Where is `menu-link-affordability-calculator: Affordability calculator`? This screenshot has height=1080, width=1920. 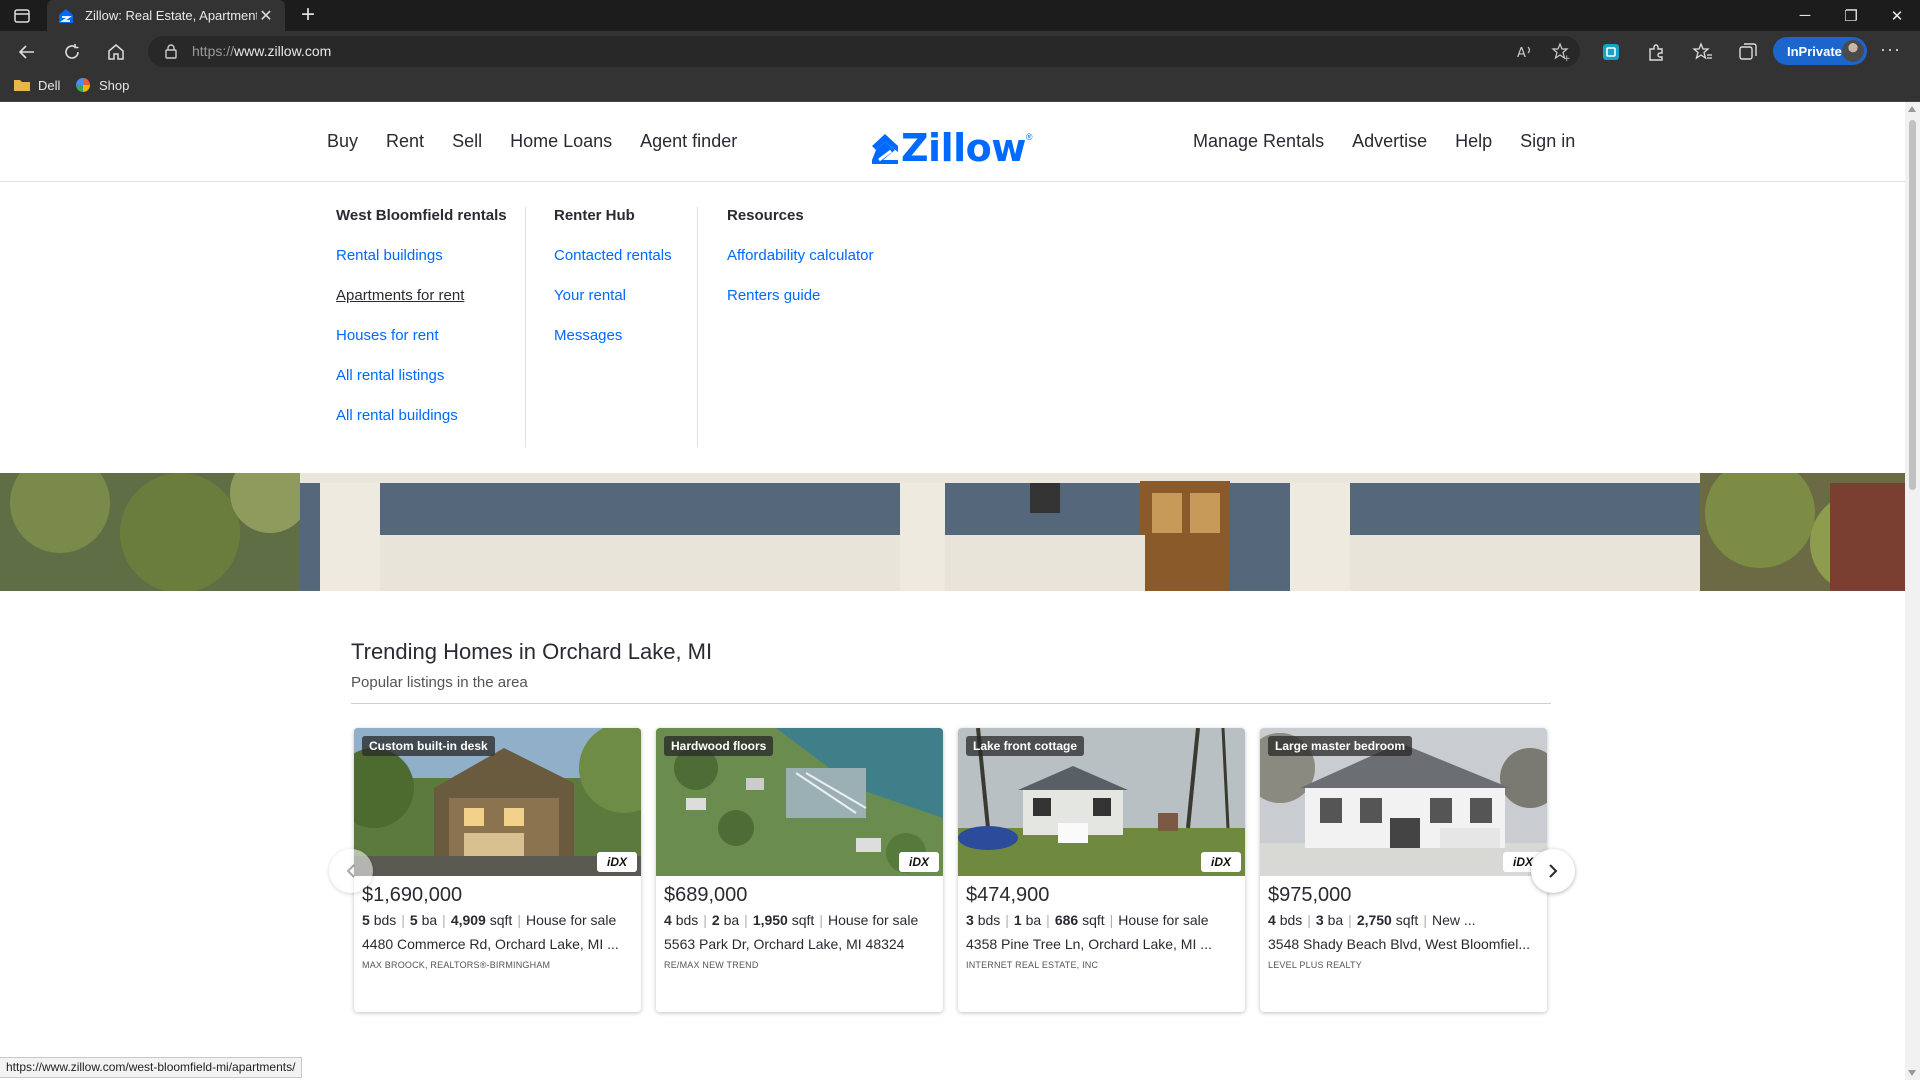
menu-link-affordability-calculator: Affordability calculator is located at coordinates (800, 256).